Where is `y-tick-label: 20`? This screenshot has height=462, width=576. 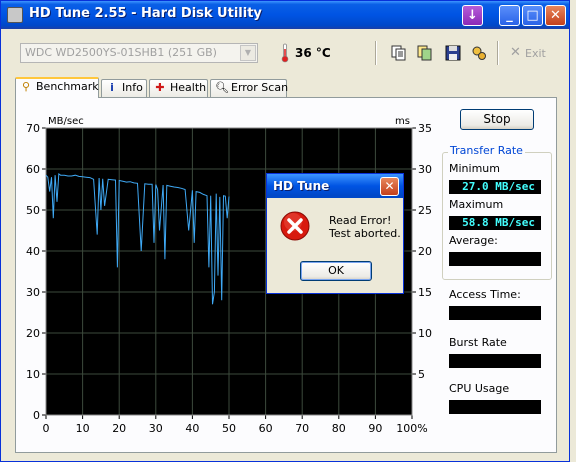
y-tick-label: 20 is located at coordinates (33, 333).